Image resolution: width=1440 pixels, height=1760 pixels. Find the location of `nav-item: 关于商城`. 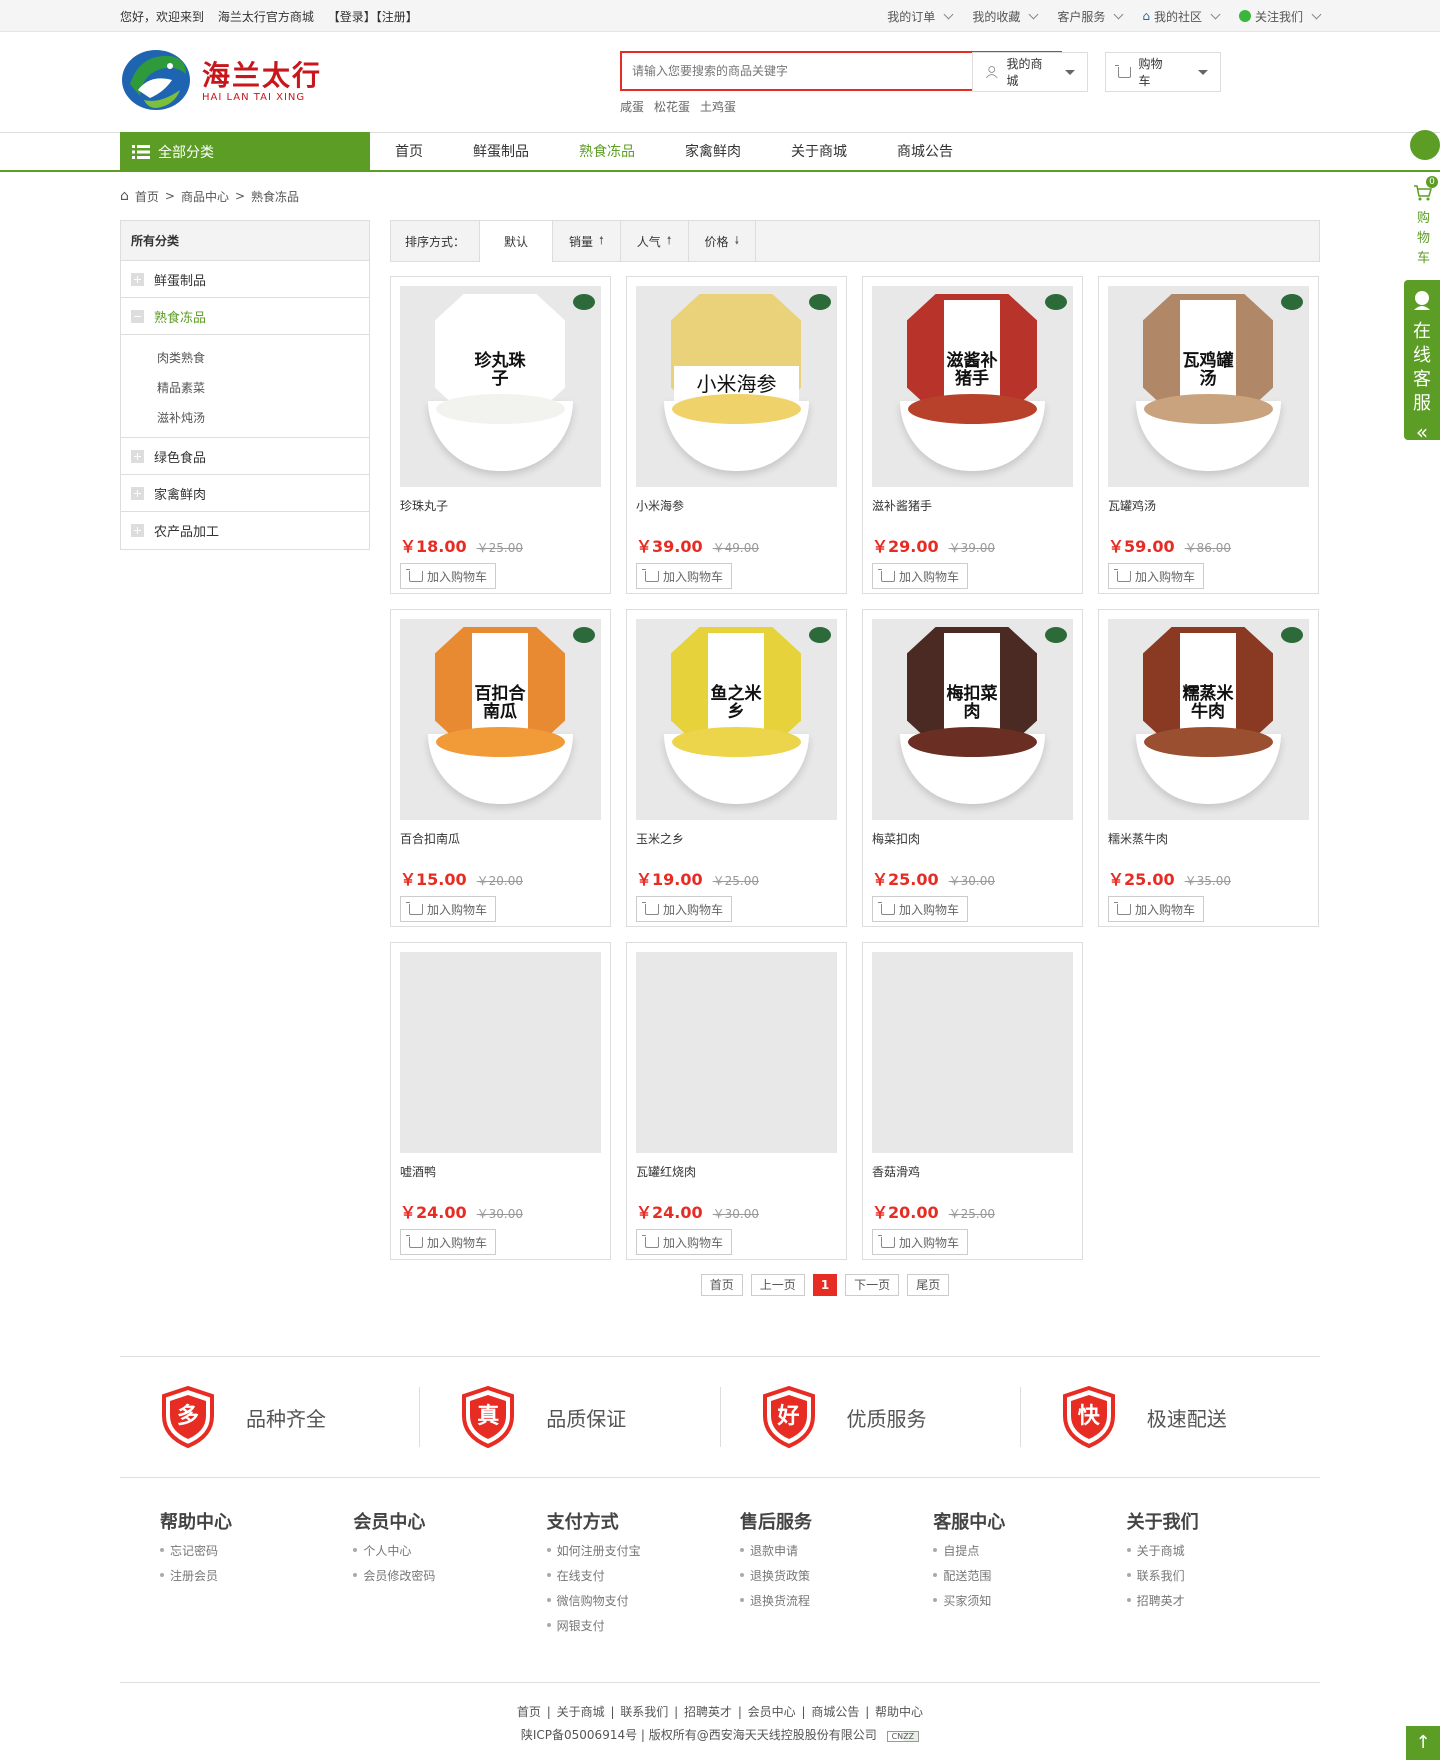

nav-item: 关于商城 is located at coordinates (819, 152).